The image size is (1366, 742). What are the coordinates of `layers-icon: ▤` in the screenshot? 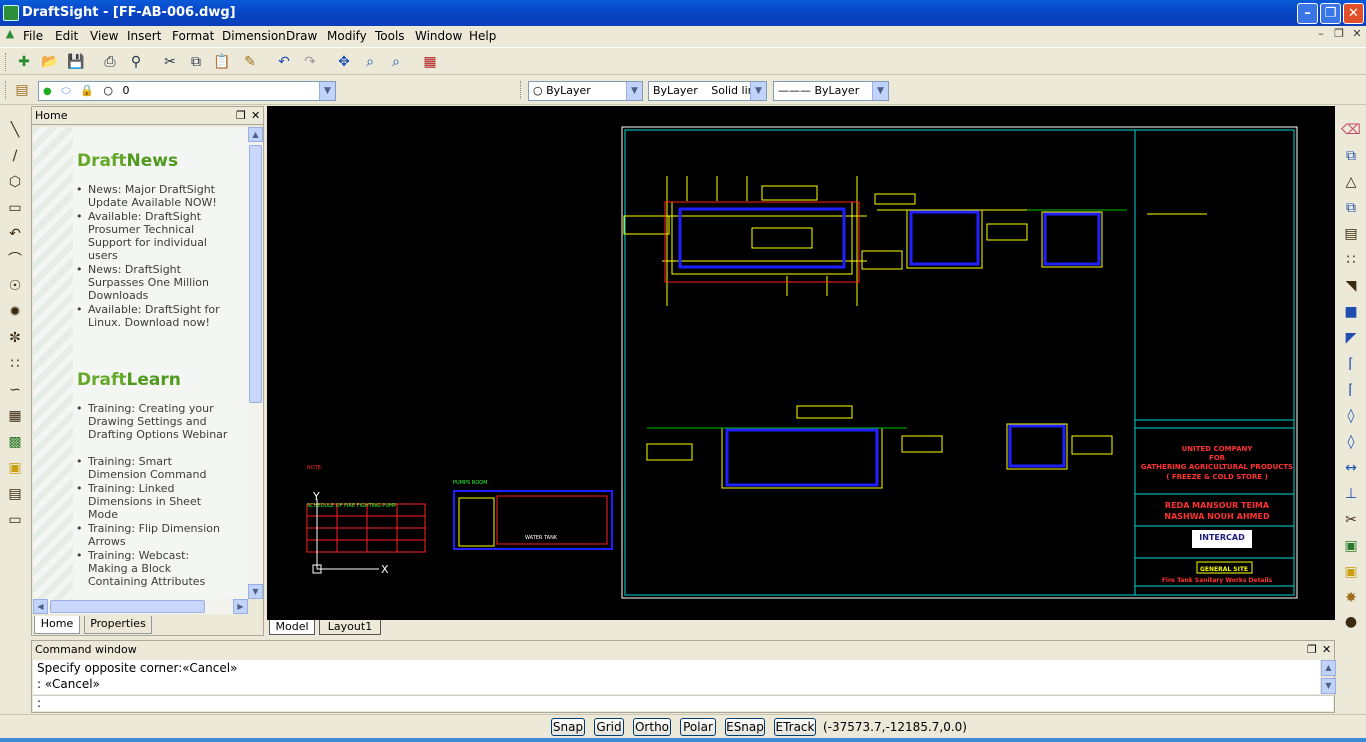 It's located at (22, 90).